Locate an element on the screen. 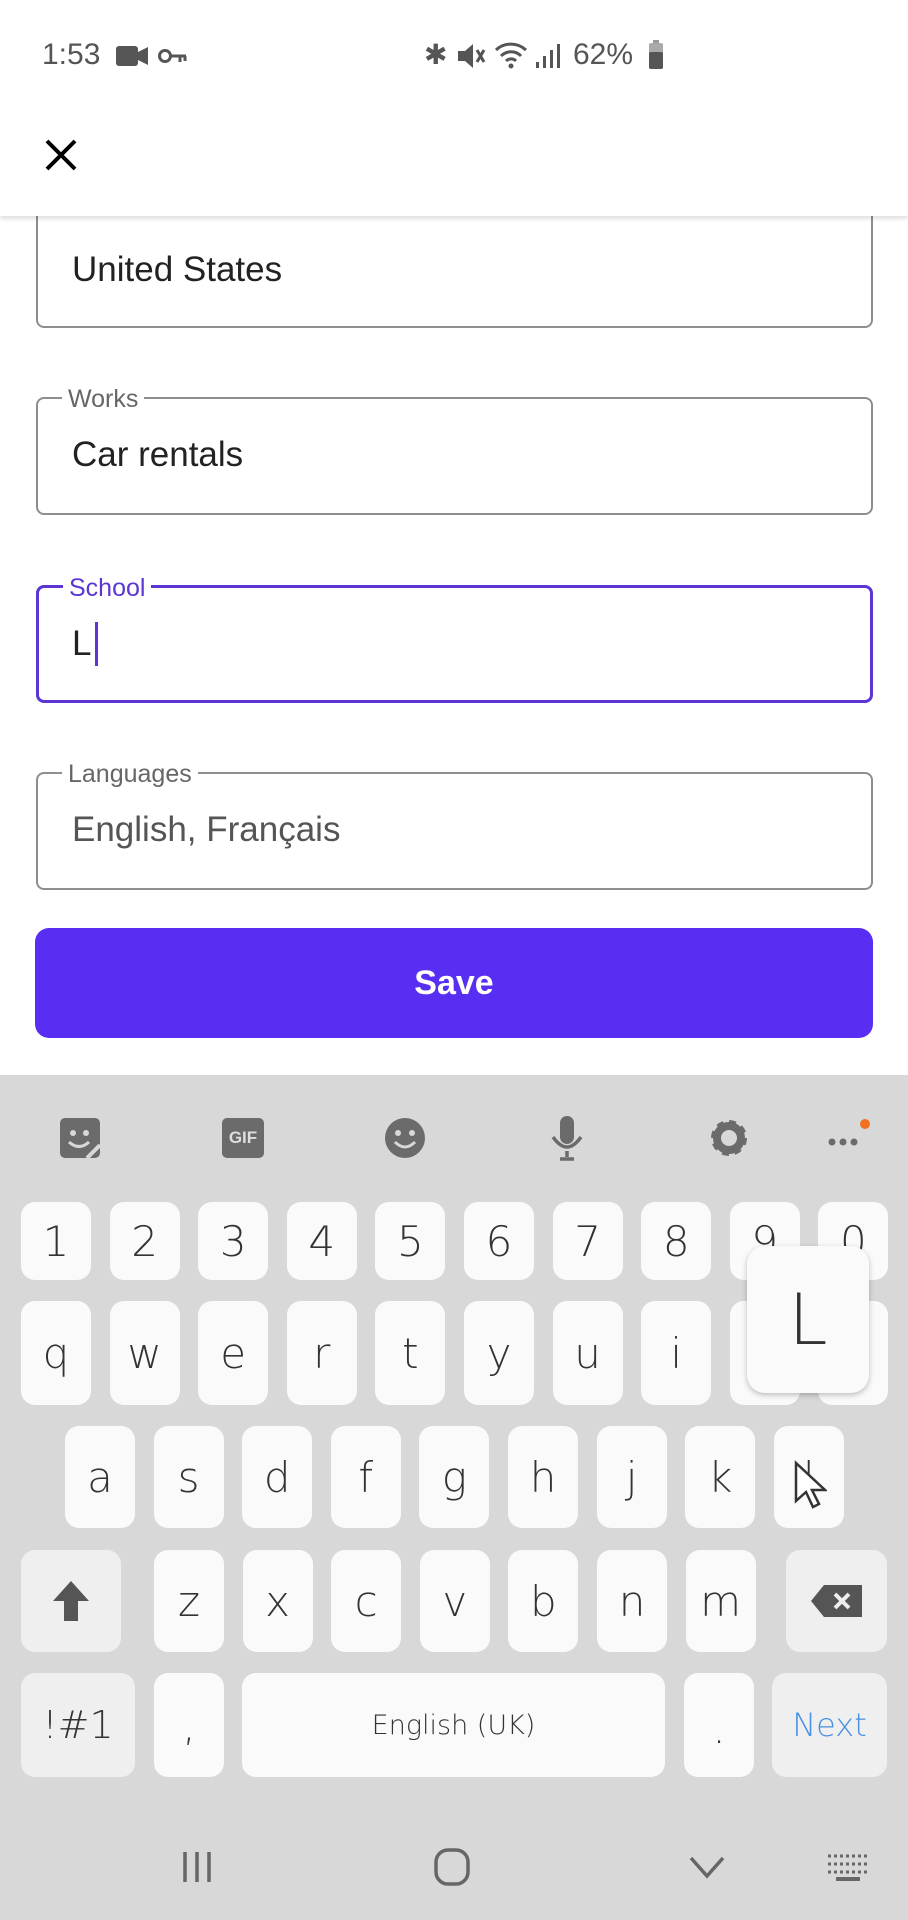 This screenshot has height=1920, width=908. key-3: 3 is located at coordinates (233, 1241).